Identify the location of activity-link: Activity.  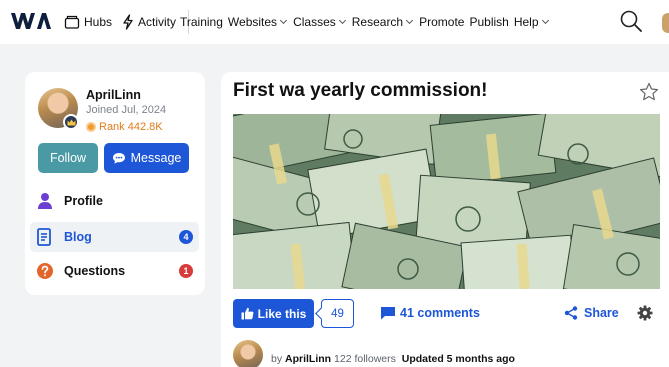
(149, 22).